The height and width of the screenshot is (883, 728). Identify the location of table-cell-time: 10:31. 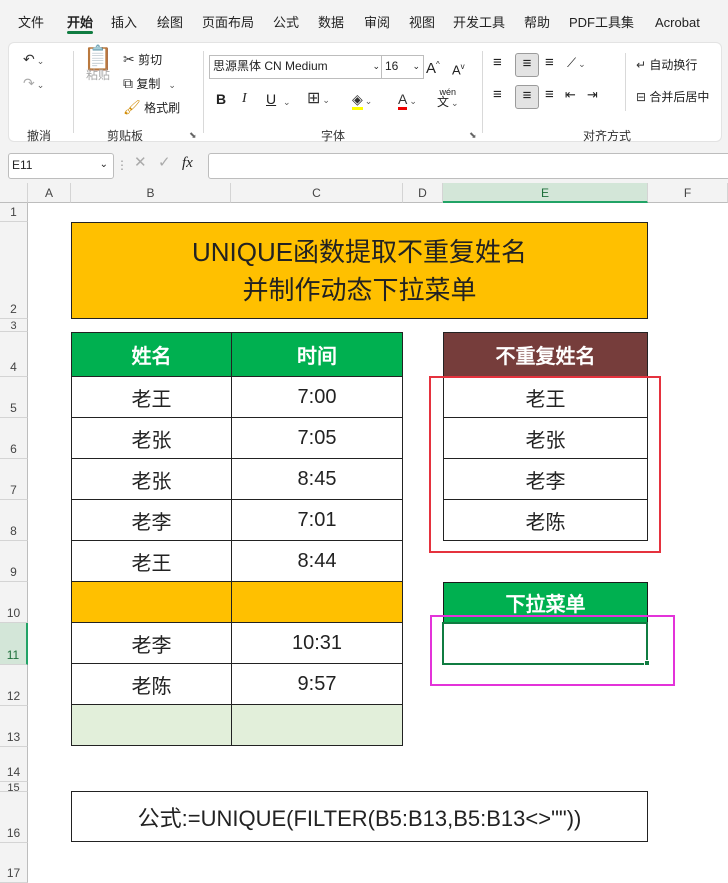
(317, 643).